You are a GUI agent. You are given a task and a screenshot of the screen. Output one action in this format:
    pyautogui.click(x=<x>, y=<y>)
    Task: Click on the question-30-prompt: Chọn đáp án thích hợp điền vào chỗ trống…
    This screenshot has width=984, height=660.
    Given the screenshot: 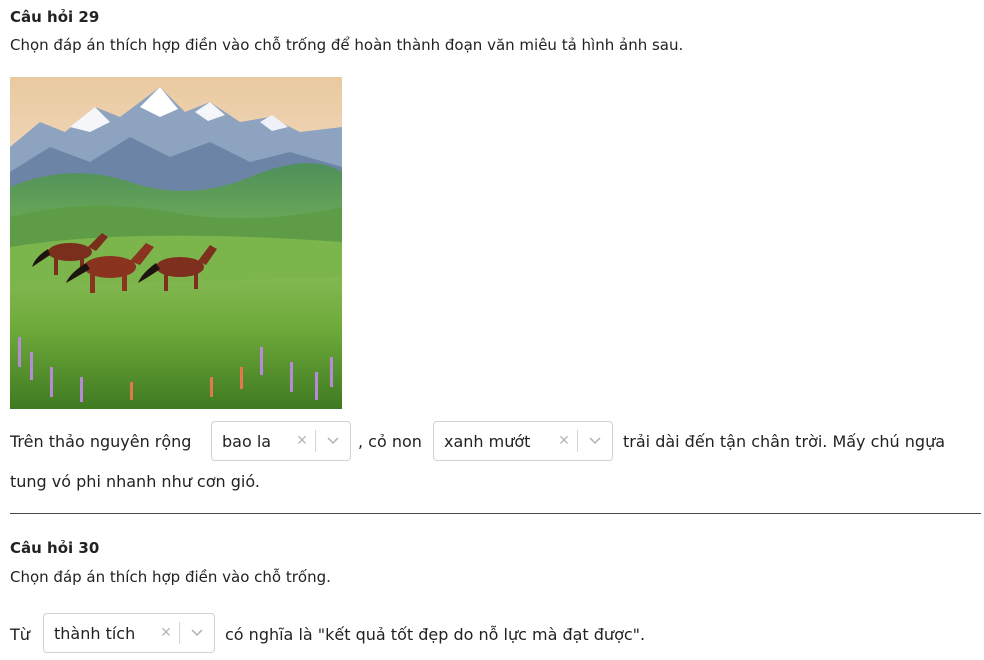 What is the action you would take?
    pyautogui.click(x=170, y=577)
    